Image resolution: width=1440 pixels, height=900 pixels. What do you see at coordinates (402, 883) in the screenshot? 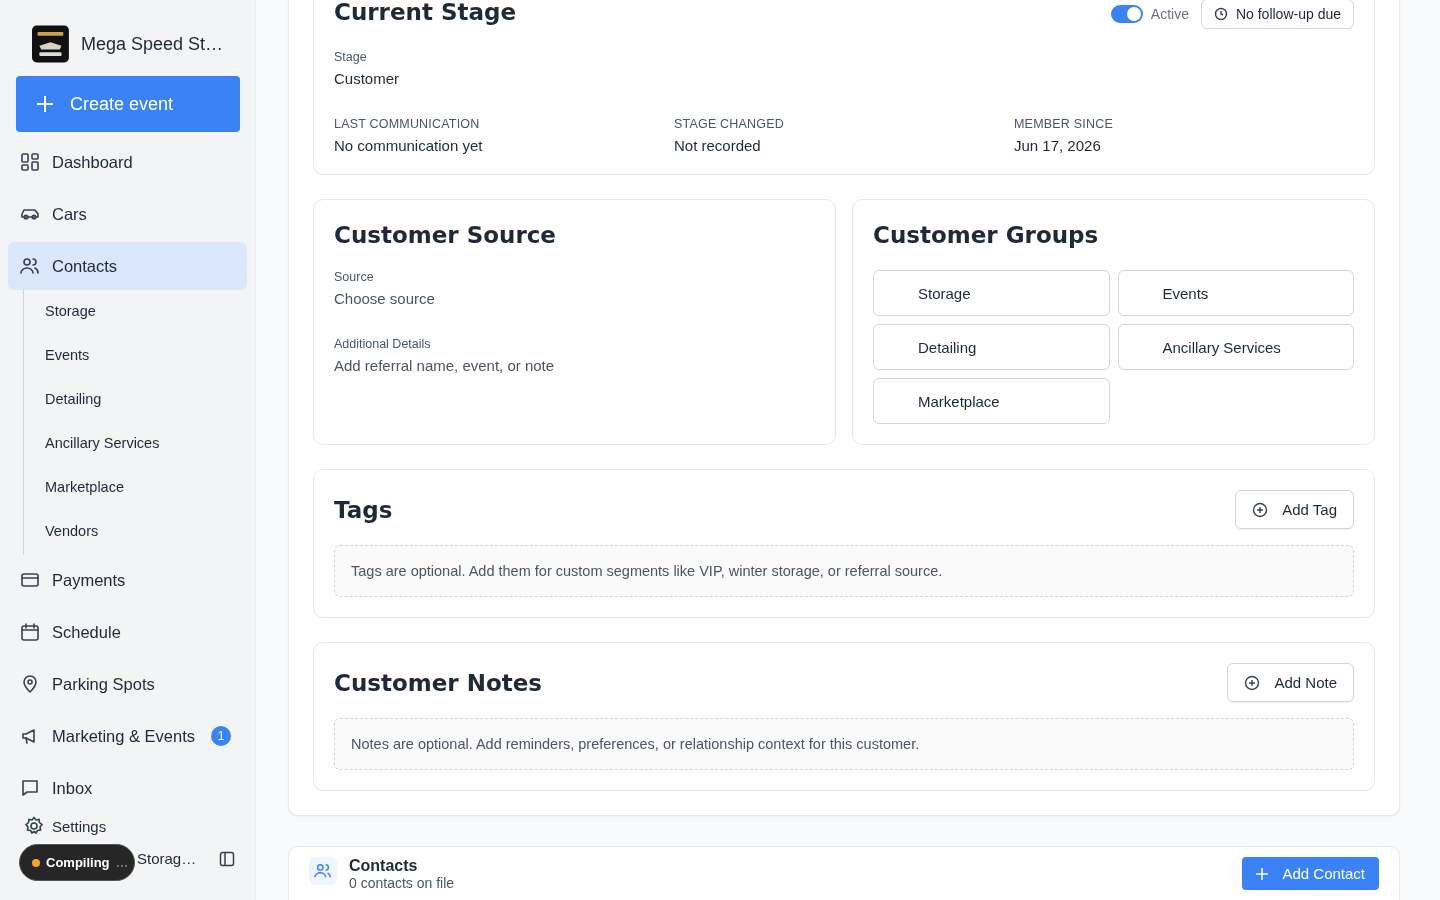
I see `contacts-count: 0 contacts on file` at bounding box center [402, 883].